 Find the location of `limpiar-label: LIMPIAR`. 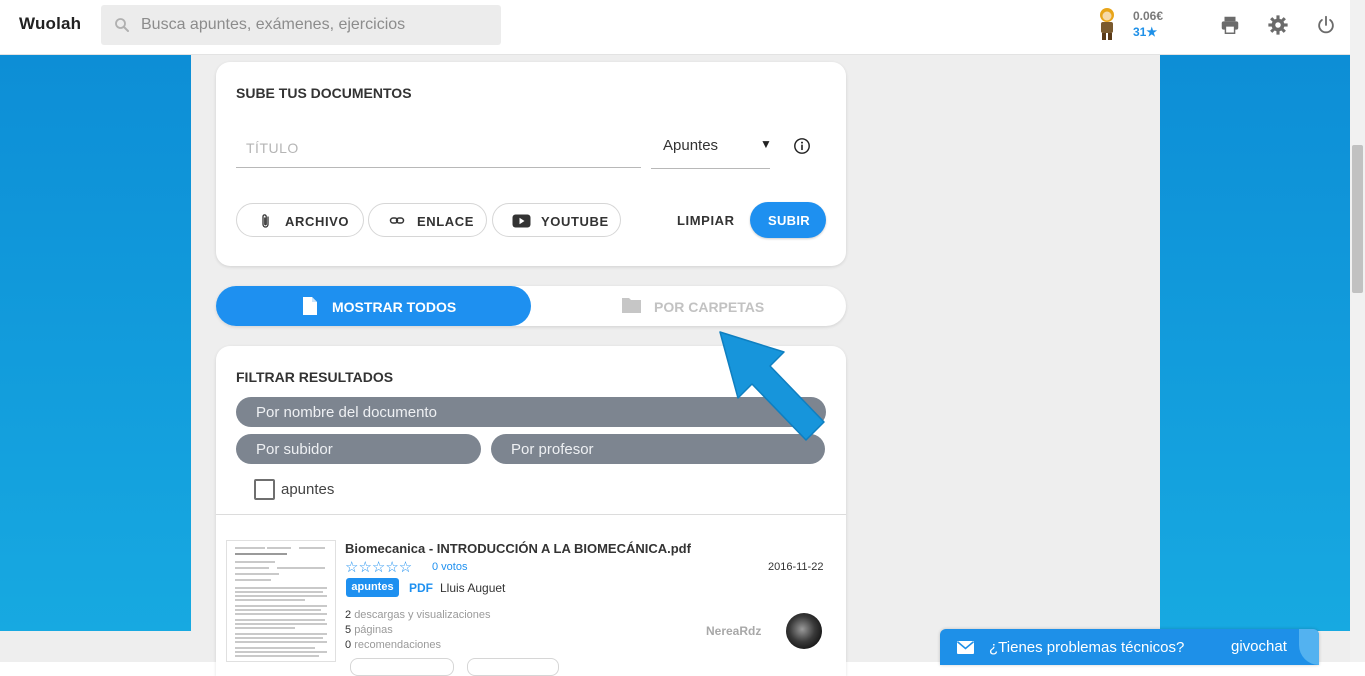

limpiar-label: LIMPIAR is located at coordinates (706, 220).